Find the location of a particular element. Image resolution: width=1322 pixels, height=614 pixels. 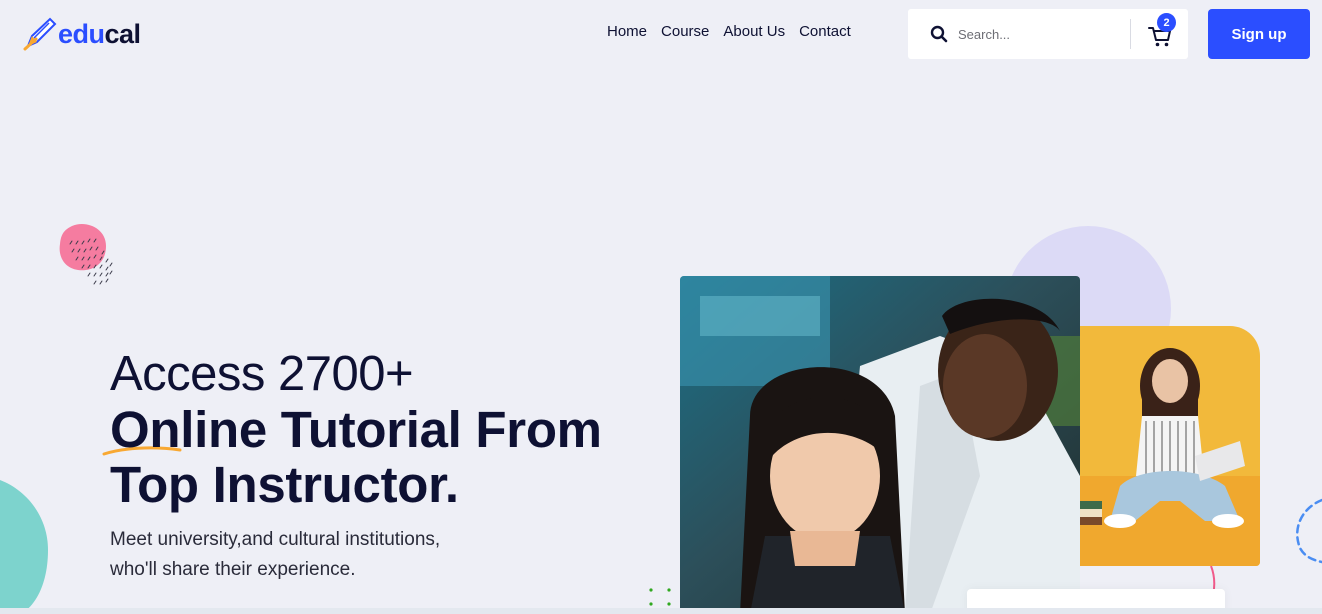

logo-text-part1: edu is located at coordinates (81, 33).